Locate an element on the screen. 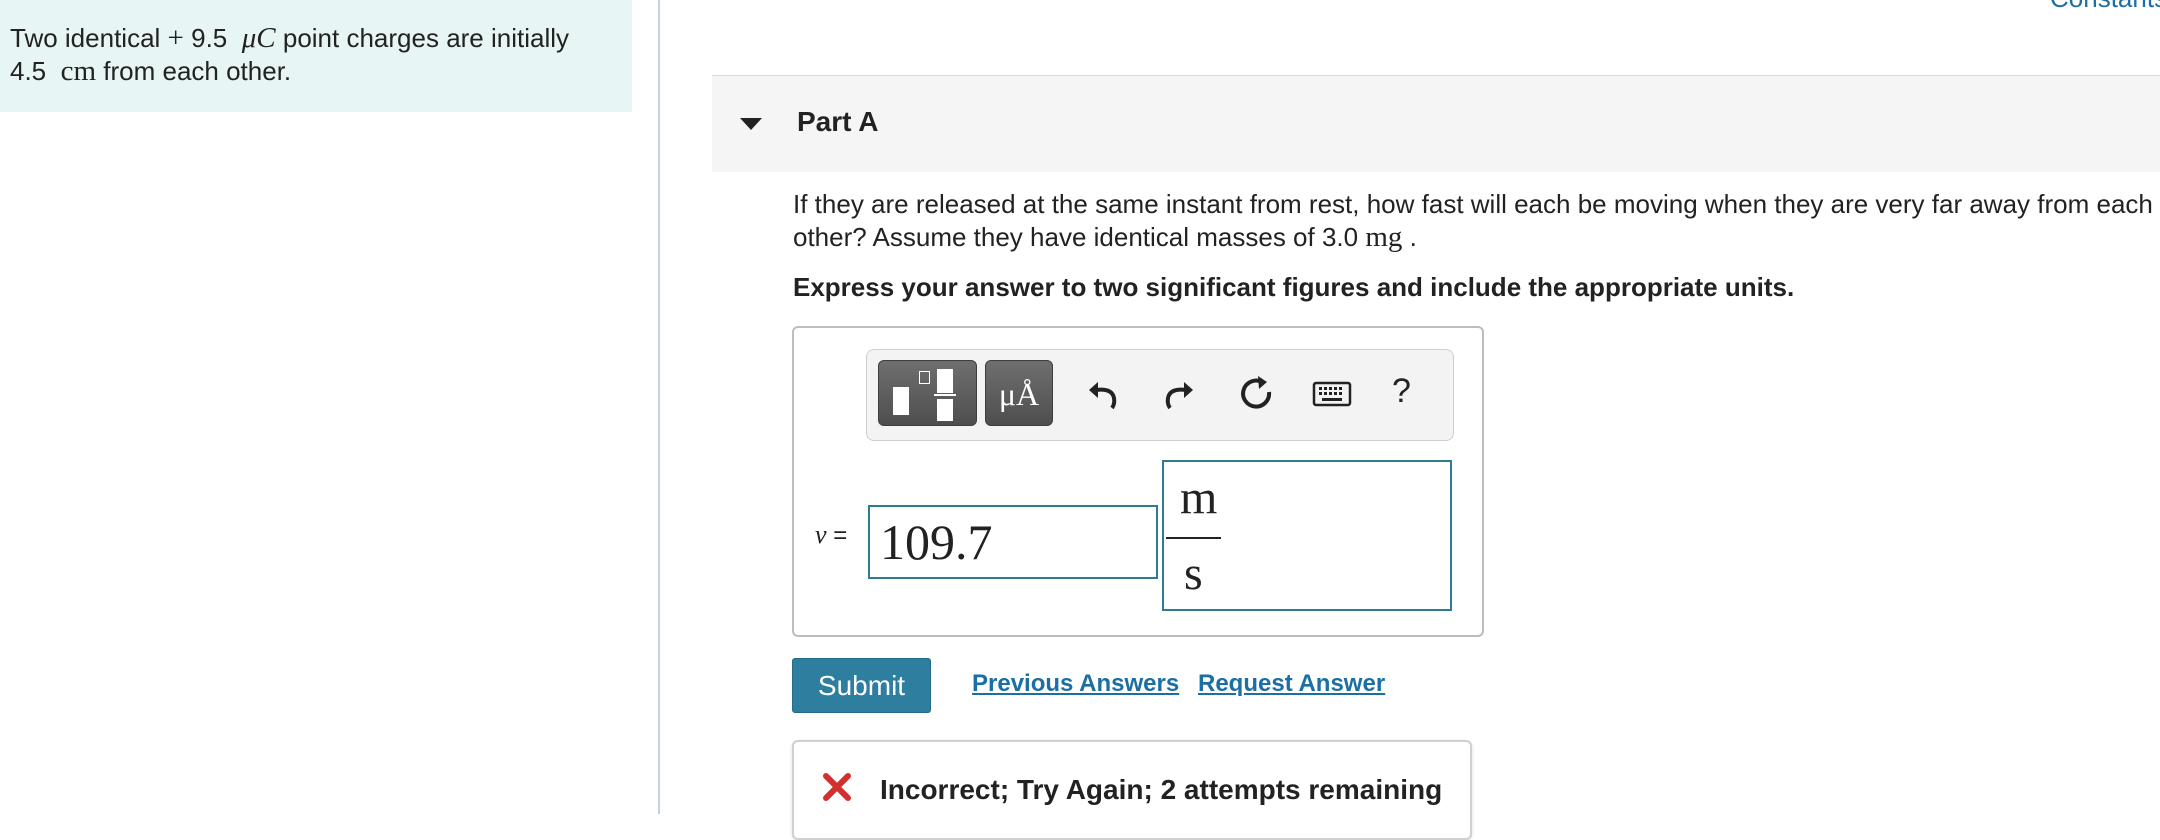 The width and height of the screenshot is (2160, 840). keyboard-icon is located at coordinates (1332, 394).